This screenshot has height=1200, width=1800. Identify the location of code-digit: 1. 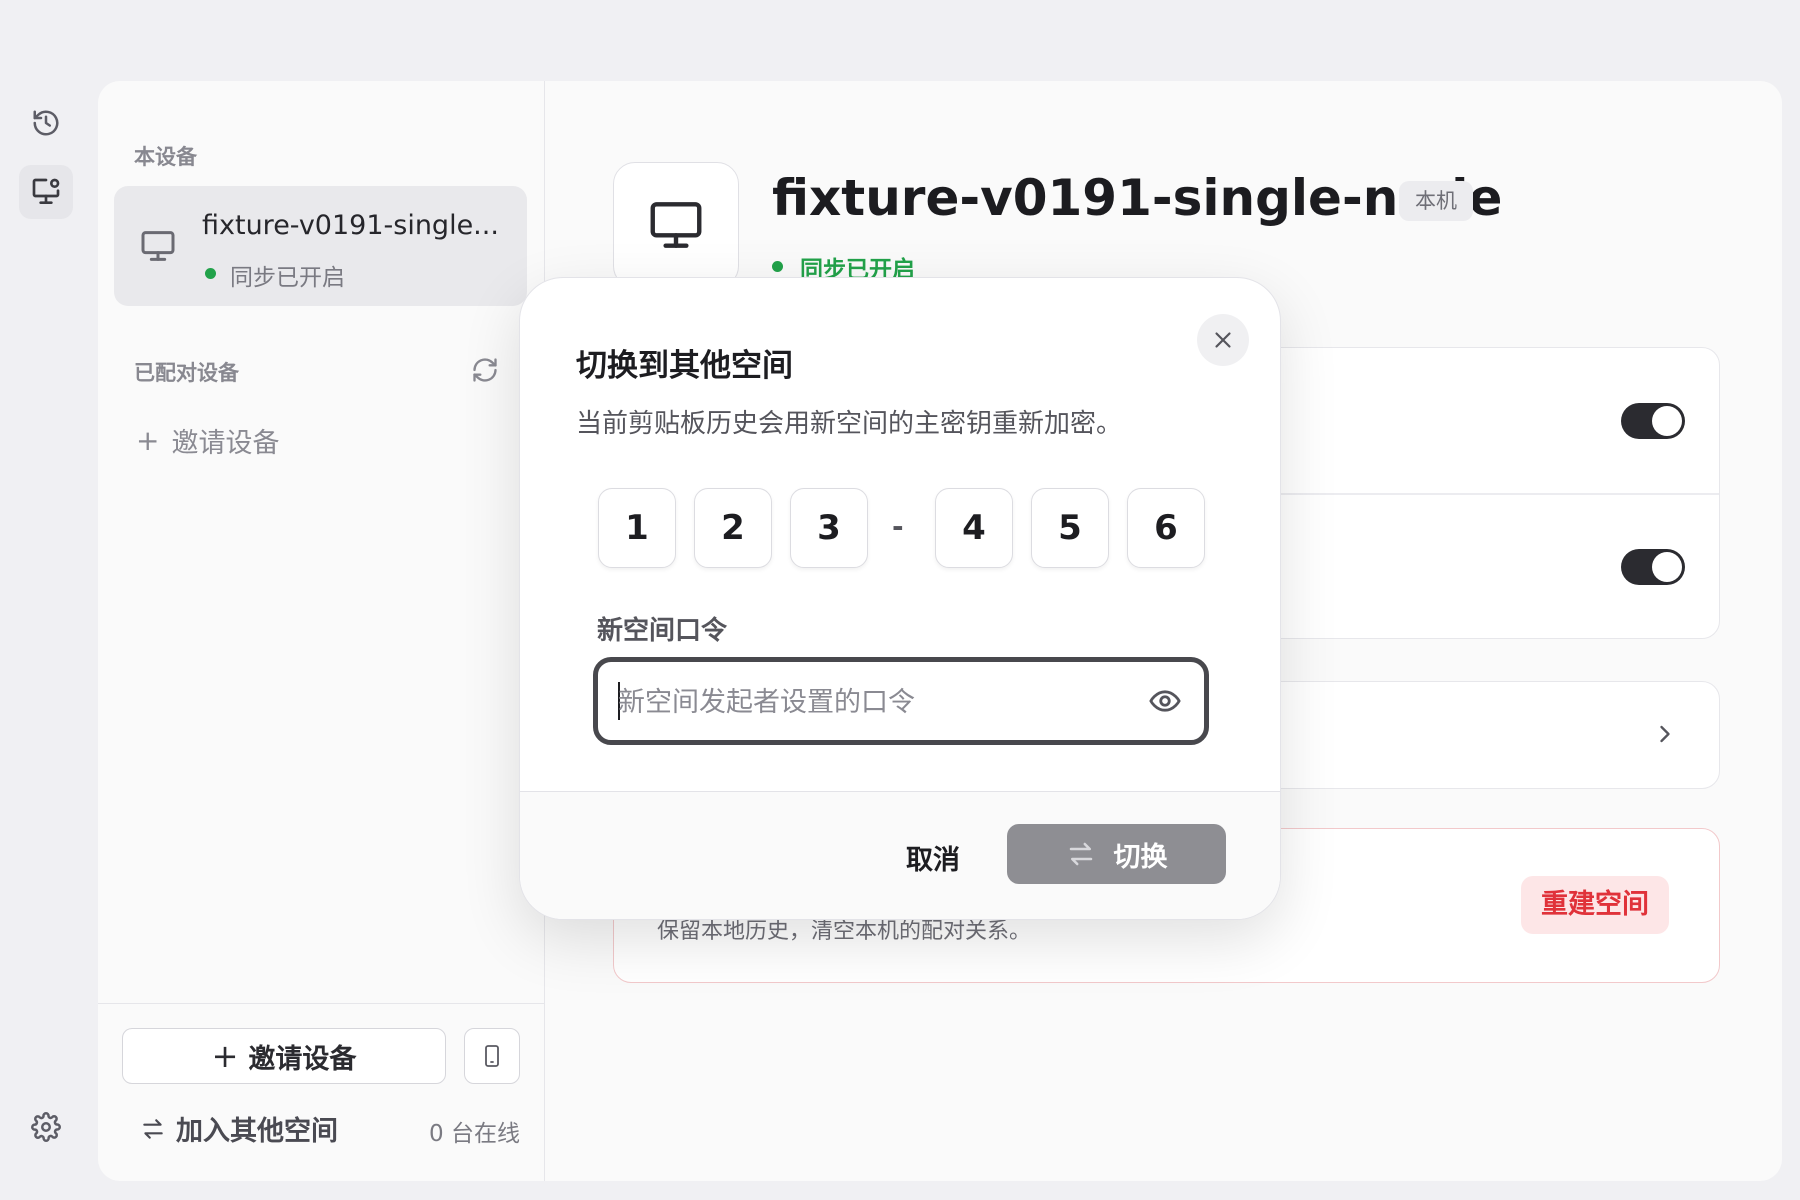
(637, 528).